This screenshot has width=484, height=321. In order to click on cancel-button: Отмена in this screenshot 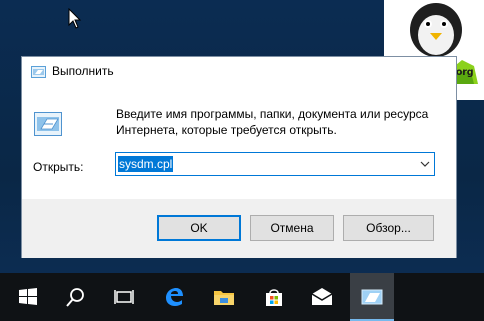, I will do `click(292, 228)`.